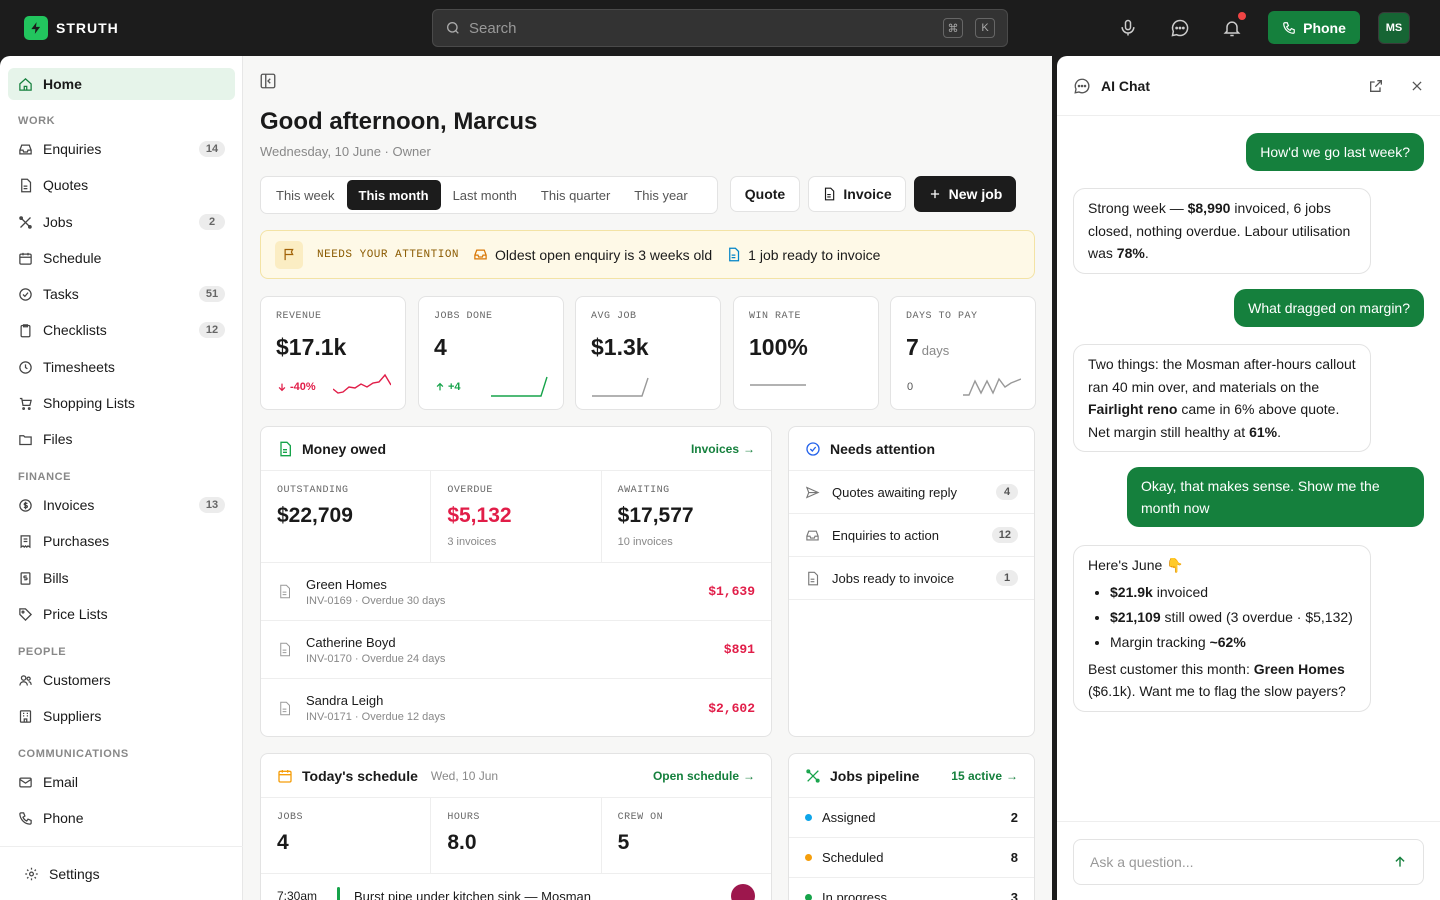  I want to click on banner-item-enquiry: Oldest open enquiry is 3 weeks old, so click(592, 255).